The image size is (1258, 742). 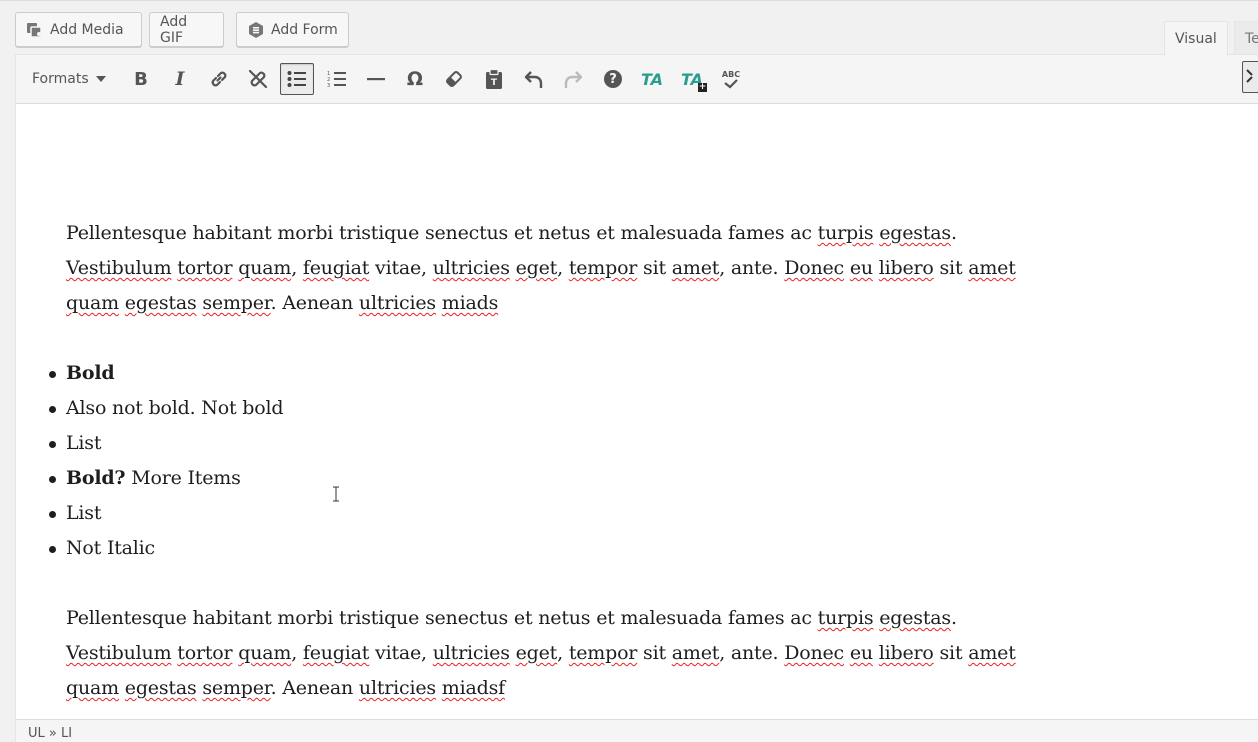 I want to click on element-path-statusbar: UL » LI, so click(x=637, y=730).